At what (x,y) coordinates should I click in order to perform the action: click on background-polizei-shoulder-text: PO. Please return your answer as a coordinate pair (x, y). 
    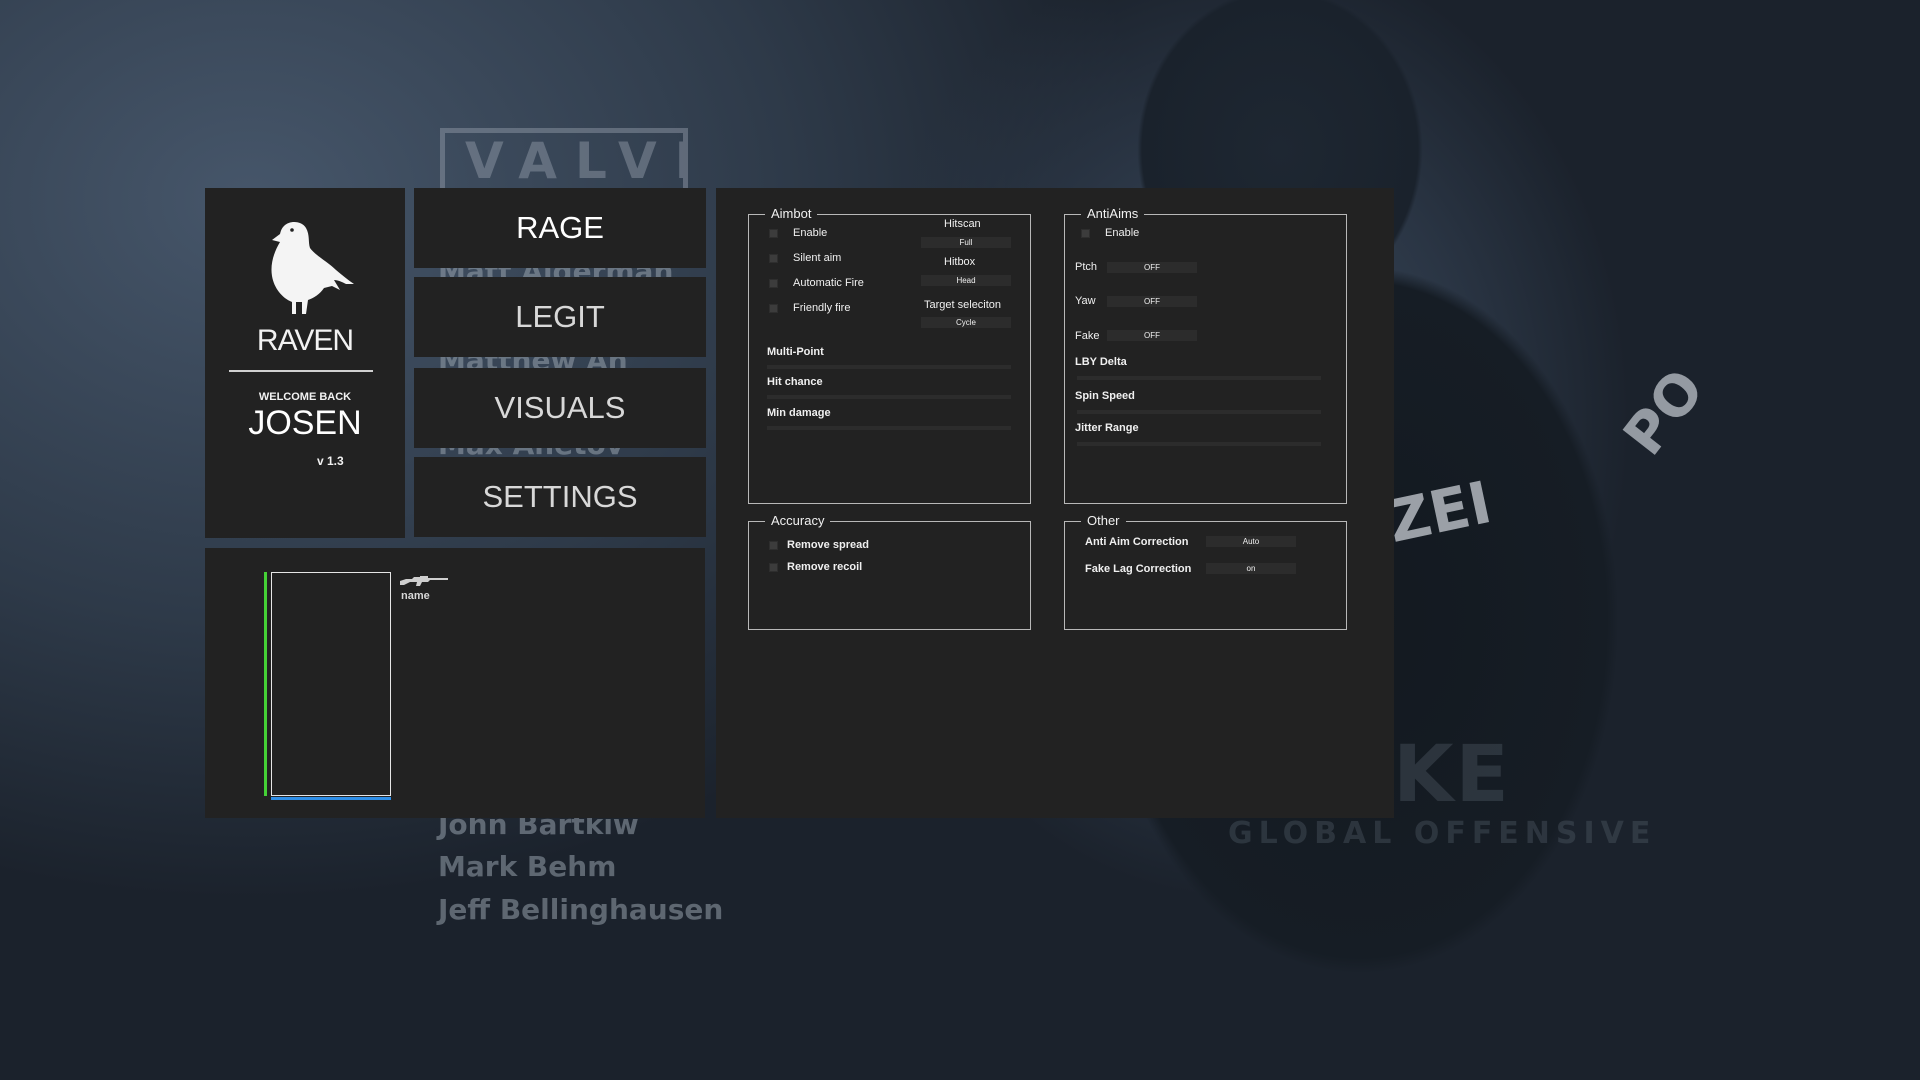
    Looking at the image, I should click on (1664, 412).